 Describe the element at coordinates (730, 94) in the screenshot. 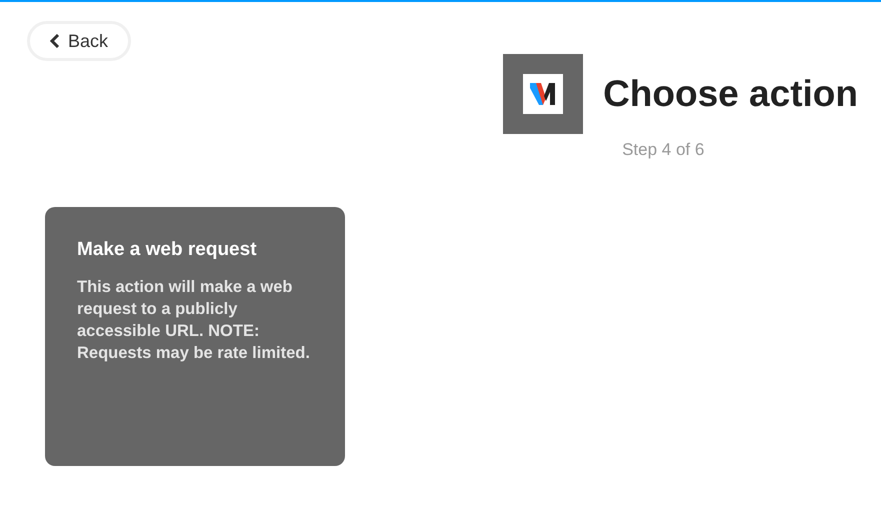

I see `page-title: Choose action` at that location.